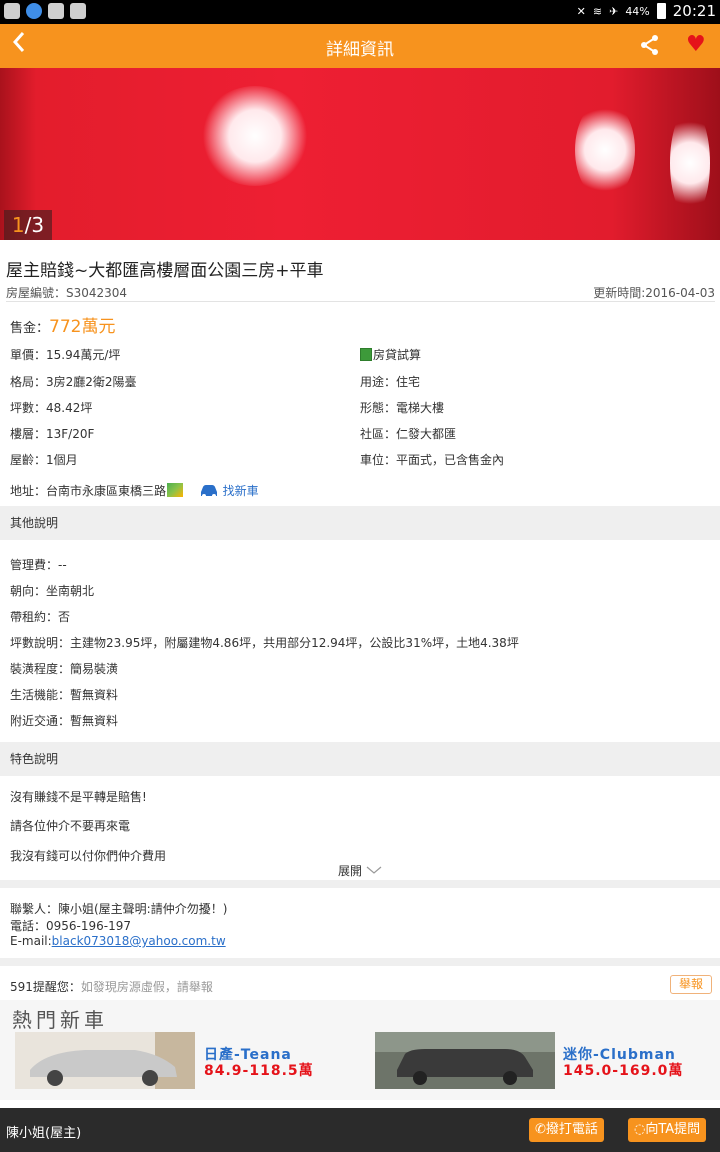  I want to click on community: 社區：仁發大都匯, so click(408, 434).